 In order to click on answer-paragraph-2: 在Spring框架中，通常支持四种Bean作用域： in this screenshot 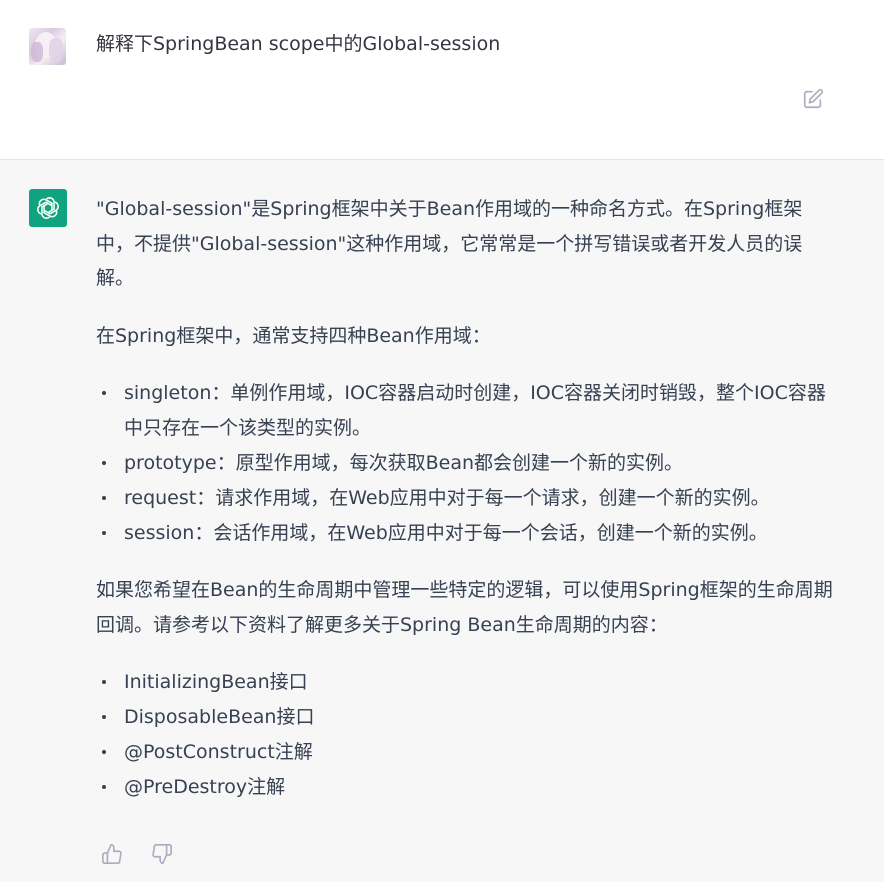, I will do `click(293, 335)`.